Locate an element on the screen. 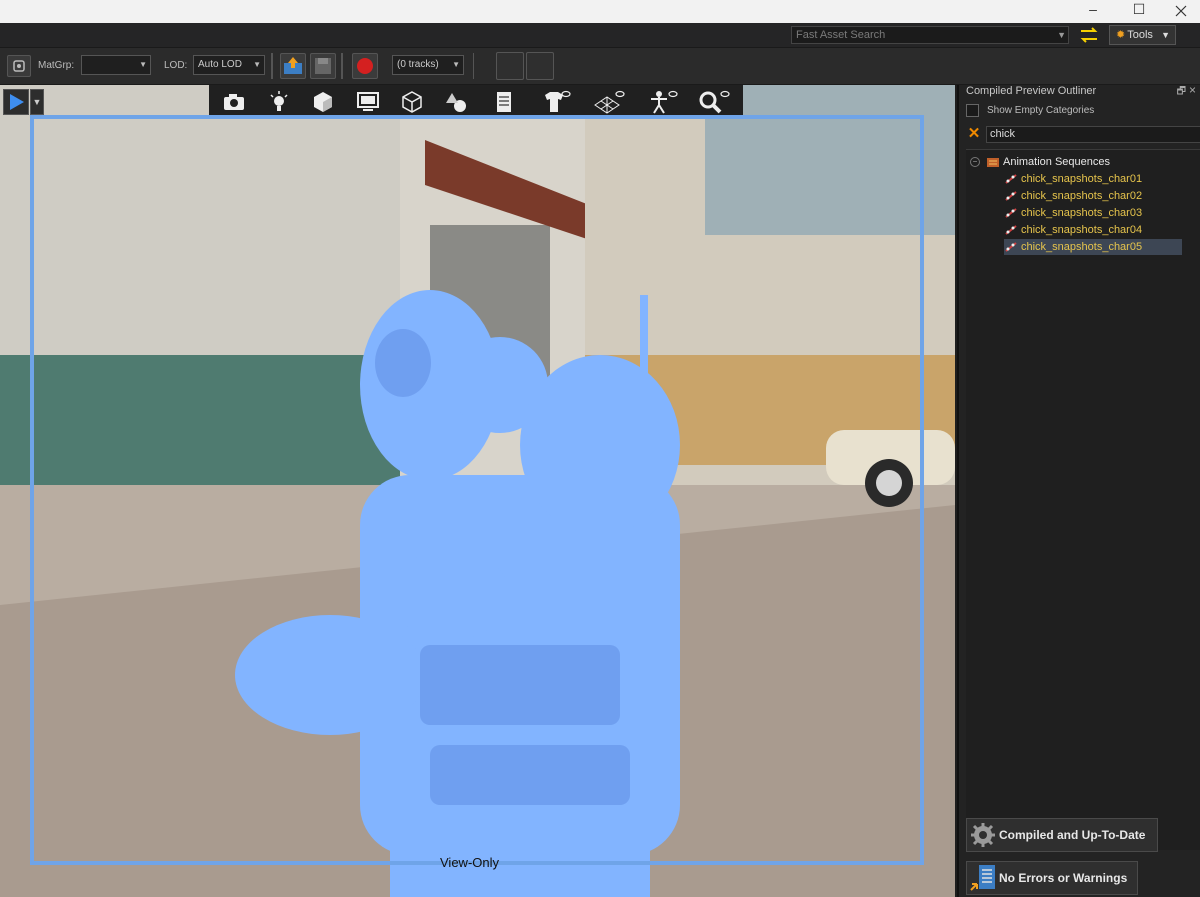  tree-item-label: chick_snapshots_char05 is located at coordinates (1082, 247).